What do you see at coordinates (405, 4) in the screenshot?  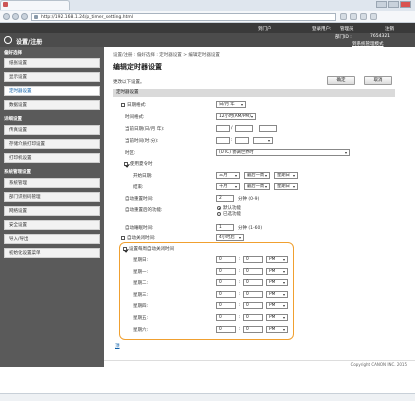 I see `close-icon` at bounding box center [405, 4].